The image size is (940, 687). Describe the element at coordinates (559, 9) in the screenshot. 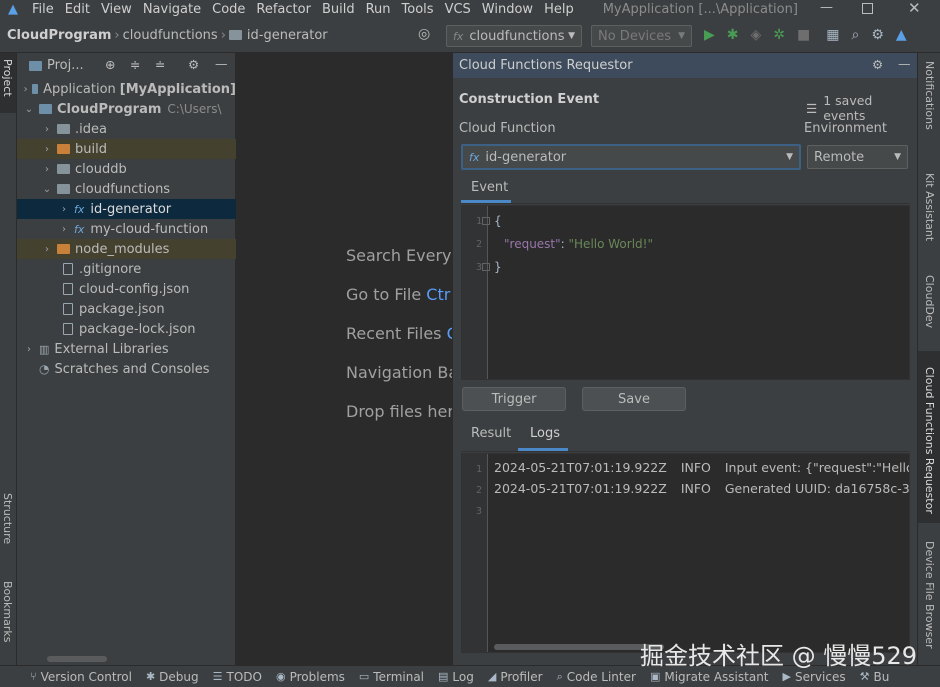

I see `menu-help: Help` at that location.